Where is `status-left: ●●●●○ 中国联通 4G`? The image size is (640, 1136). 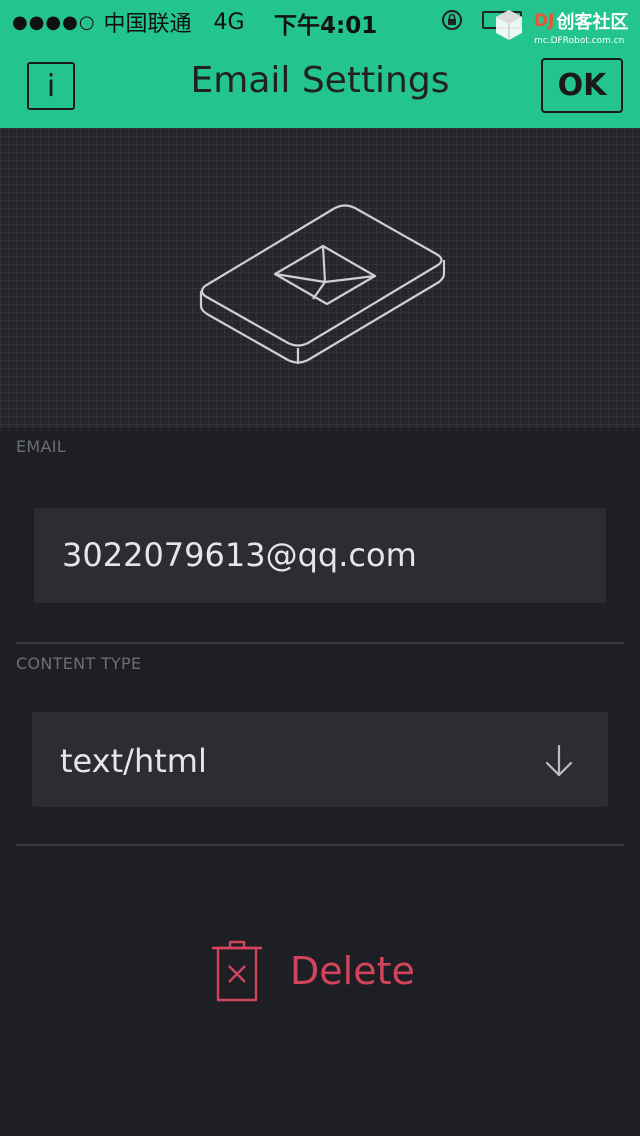
status-left: ●●●●○ 中国联通 4G is located at coordinates (128, 22).